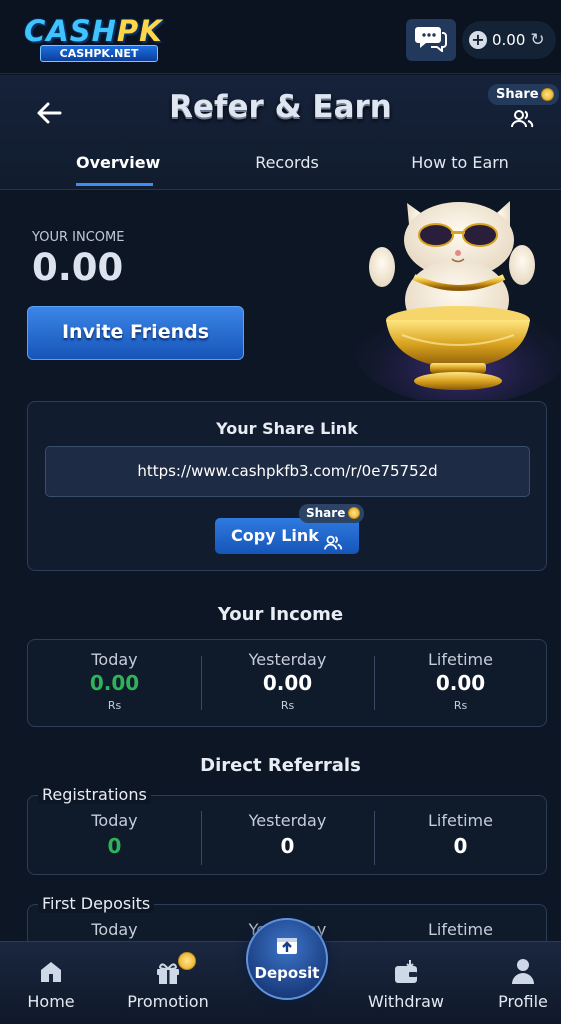  I want to click on cashpk-logo: CASHPK CASHPK.NET, so click(101, 39).